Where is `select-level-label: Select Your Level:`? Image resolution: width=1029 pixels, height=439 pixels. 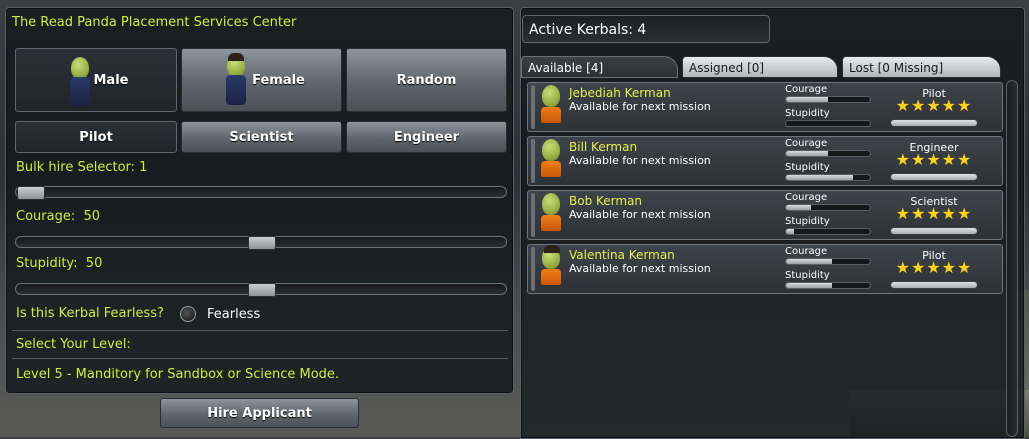 select-level-label: Select Your Level: is located at coordinates (73, 344).